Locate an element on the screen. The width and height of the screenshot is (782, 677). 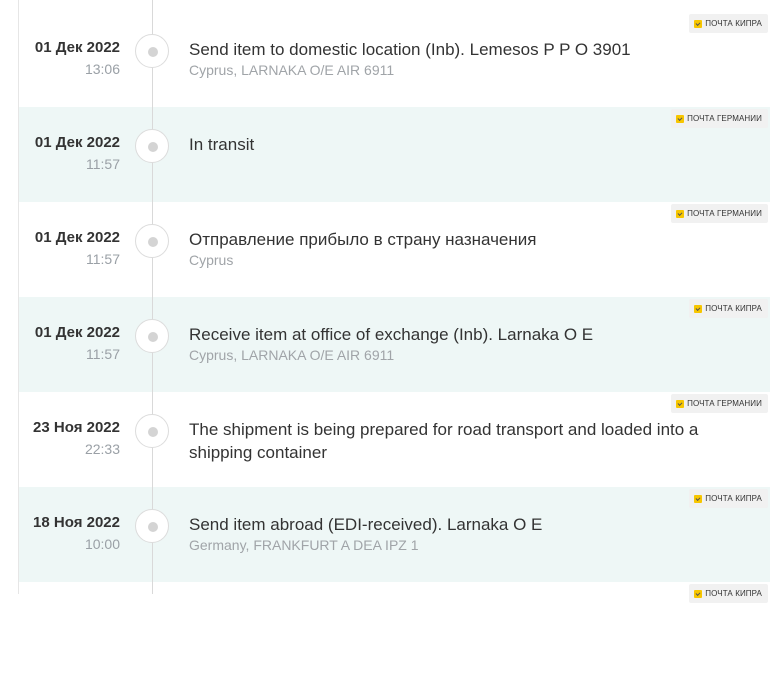
event-time: 13:06 is located at coordinates (102, 69).